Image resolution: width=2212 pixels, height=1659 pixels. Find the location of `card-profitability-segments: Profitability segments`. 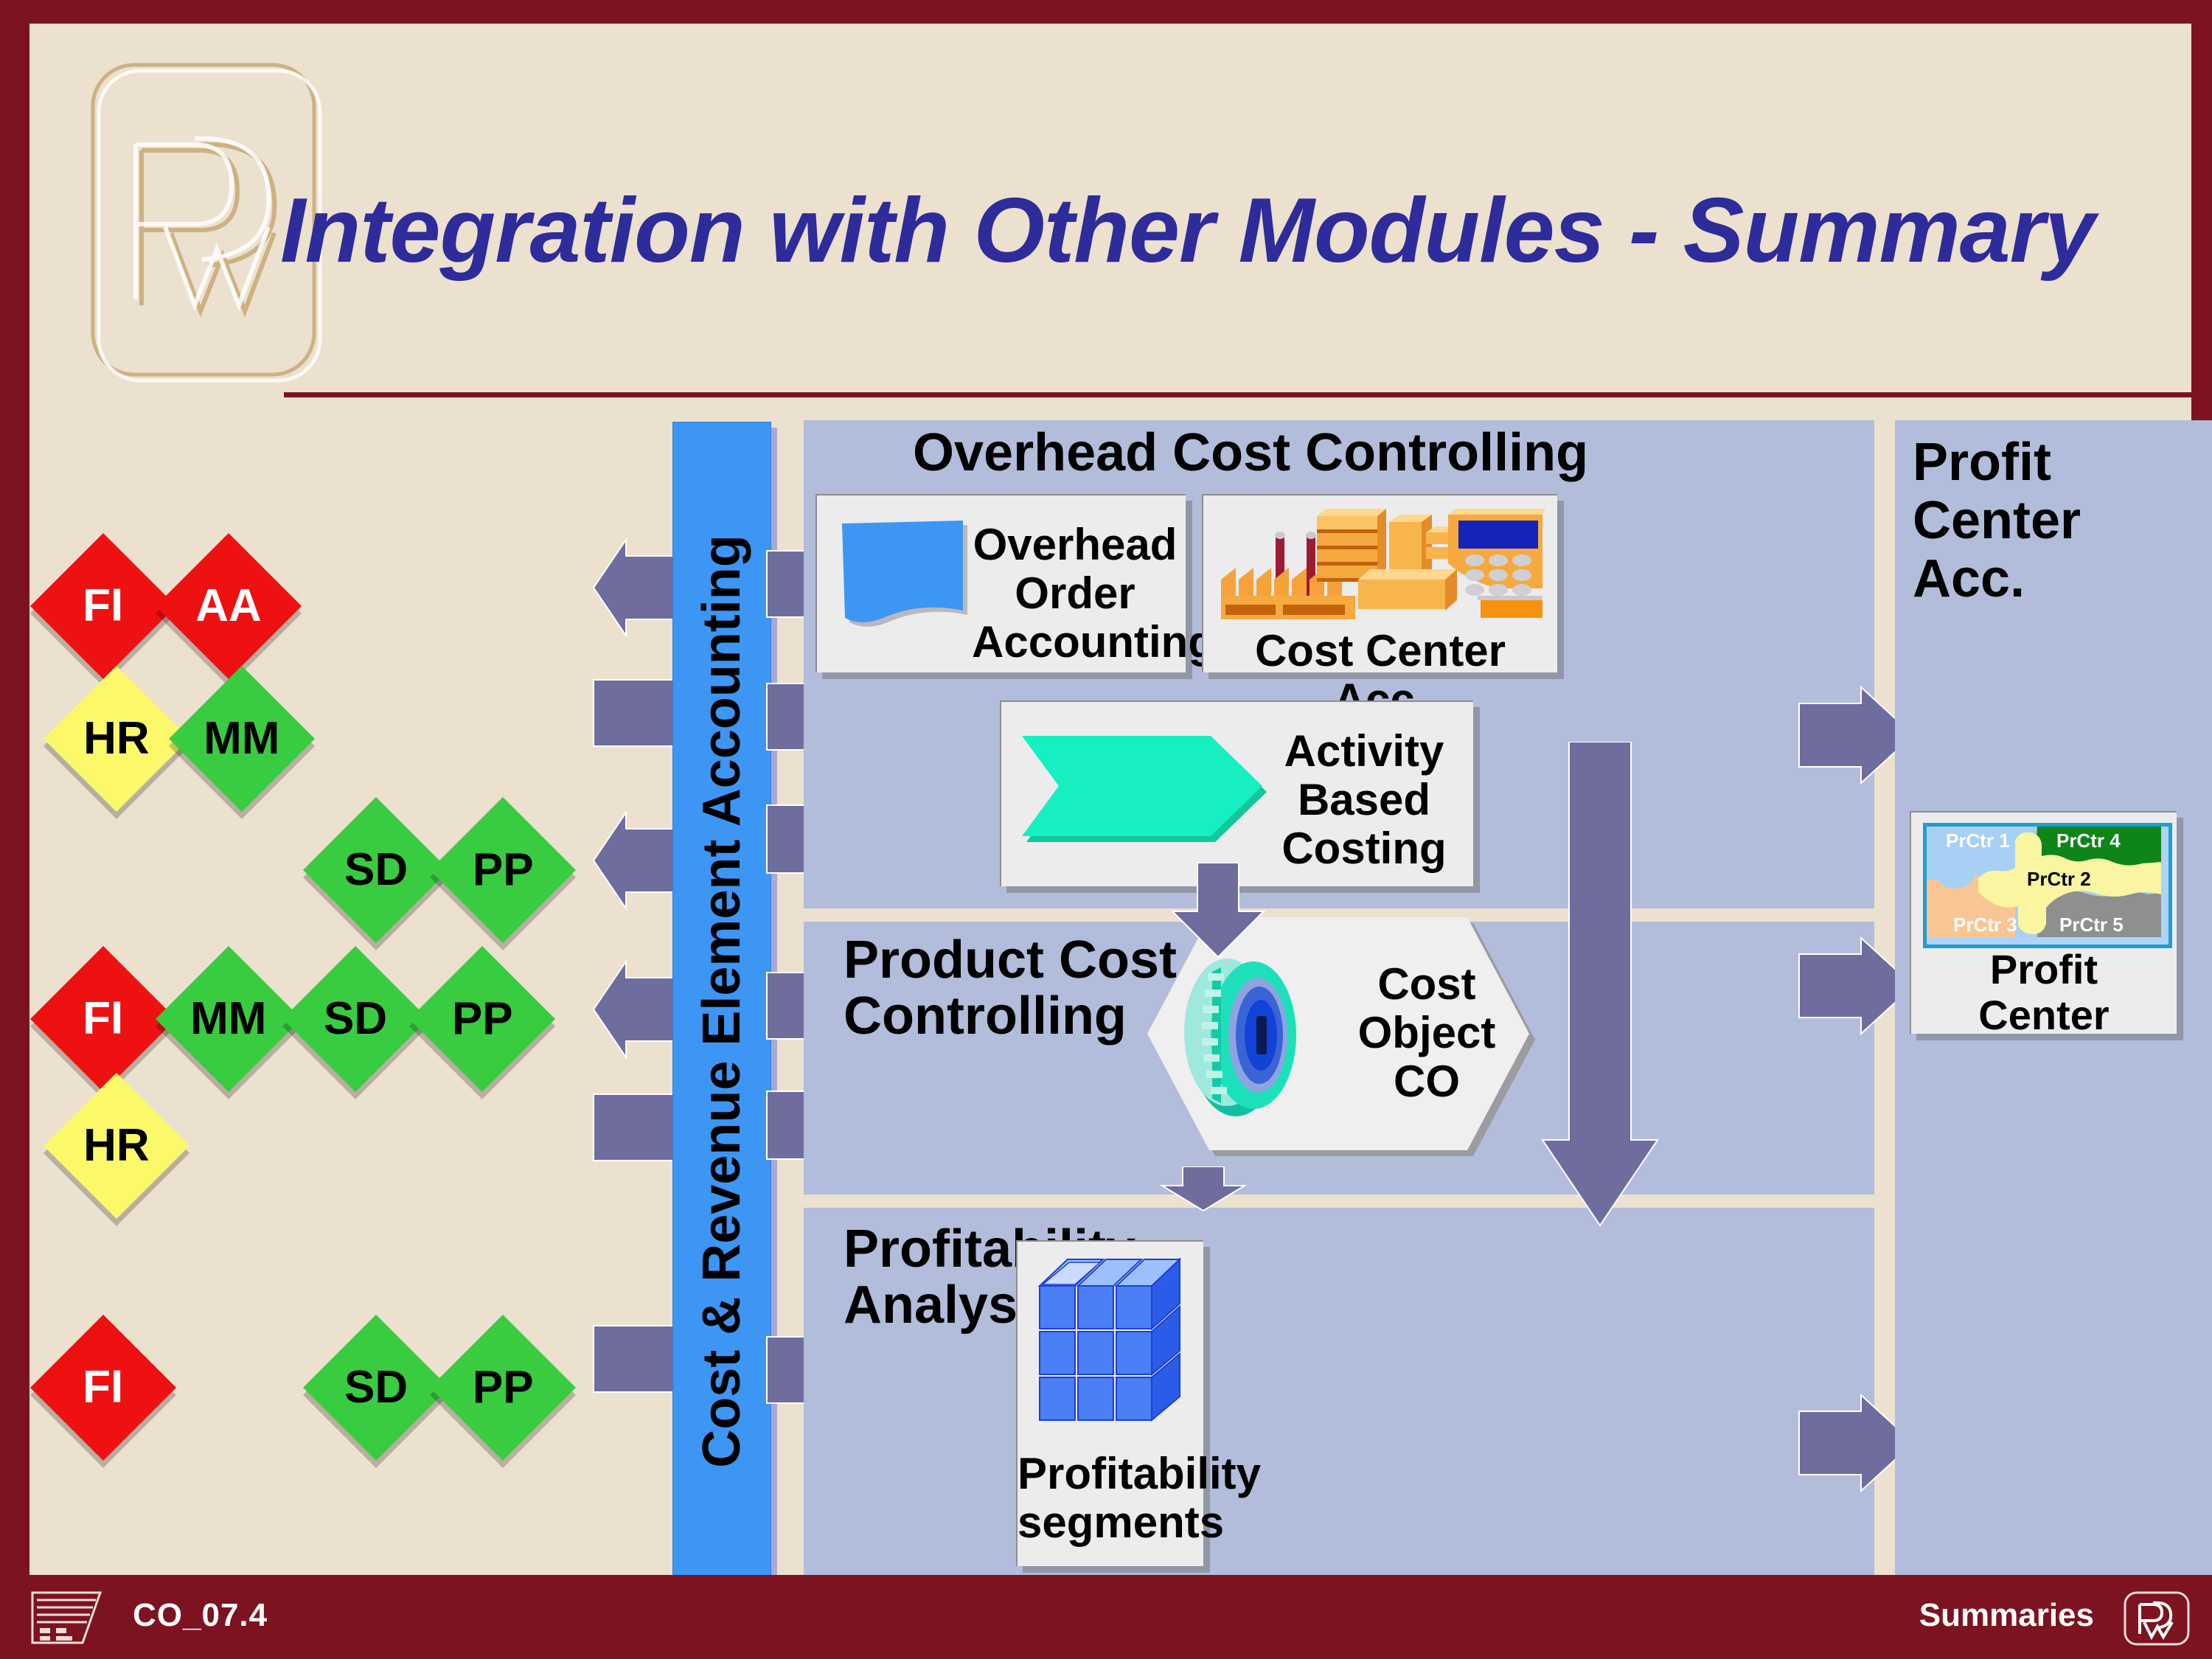

card-profitability-segments: Profitability segments is located at coordinates (1139, 1403).